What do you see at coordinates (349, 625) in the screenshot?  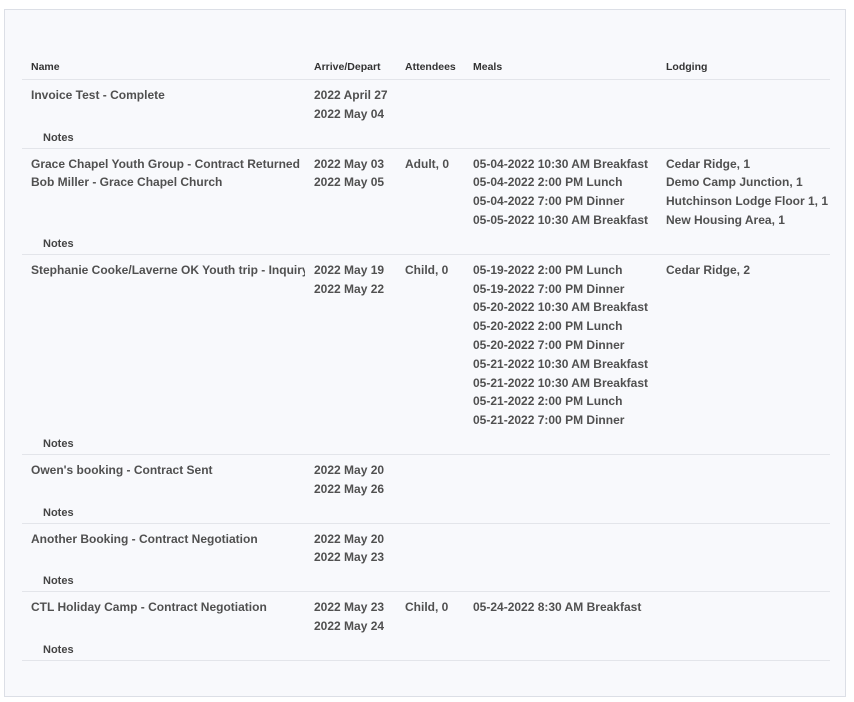 I see `depart-date: 2022 May 24` at bounding box center [349, 625].